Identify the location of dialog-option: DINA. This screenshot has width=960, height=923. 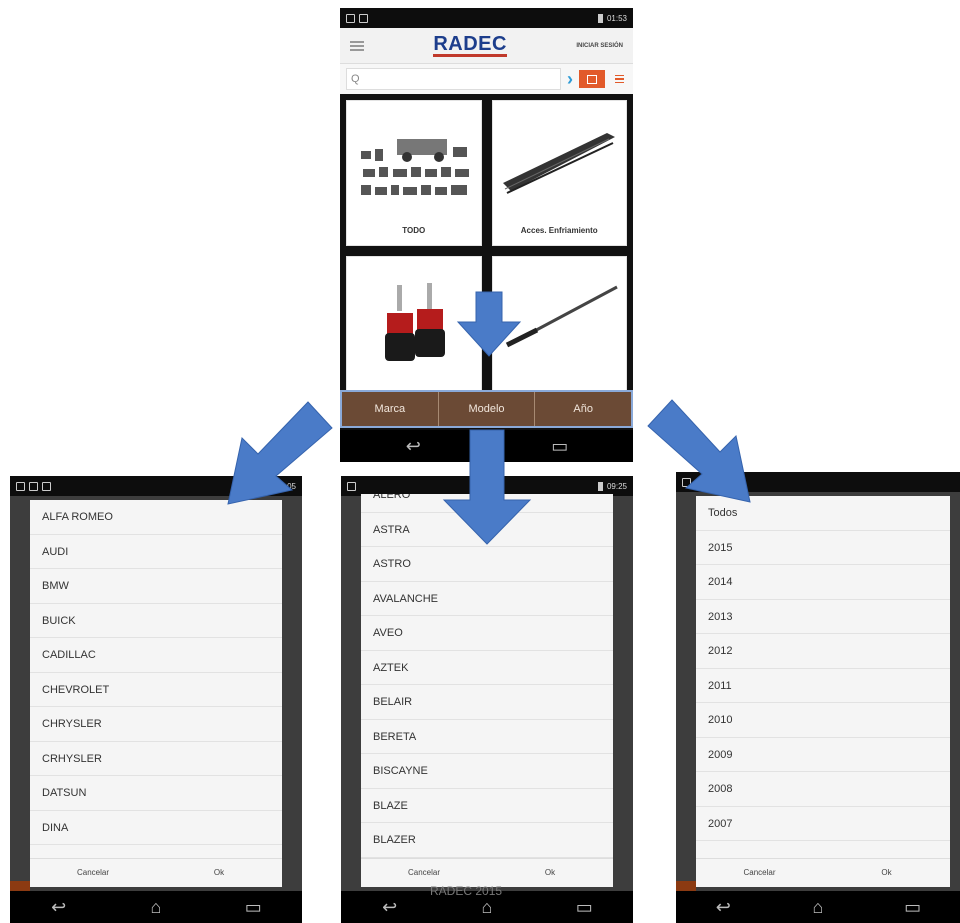
(156, 828).